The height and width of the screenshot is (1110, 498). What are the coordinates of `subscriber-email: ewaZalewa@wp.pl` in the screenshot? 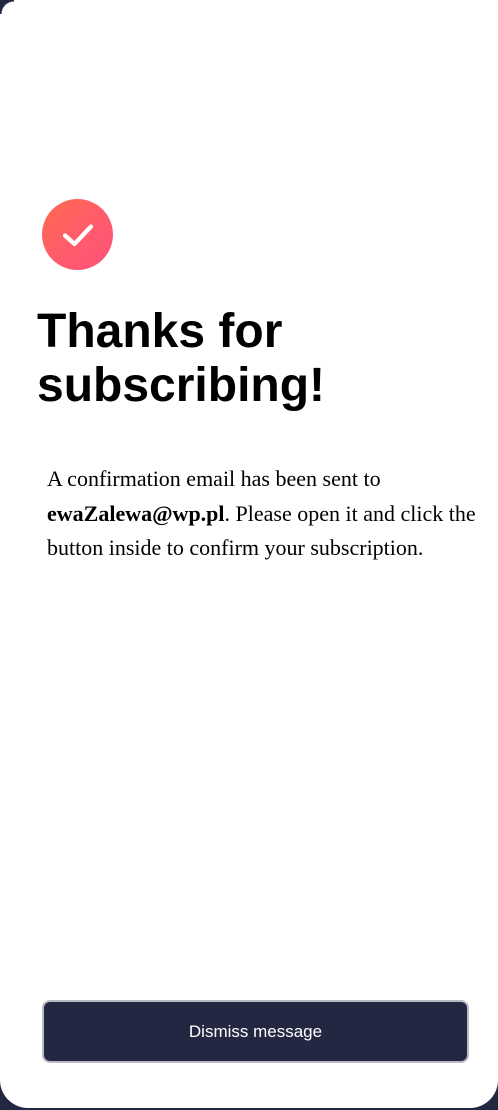 It's located at (136, 513).